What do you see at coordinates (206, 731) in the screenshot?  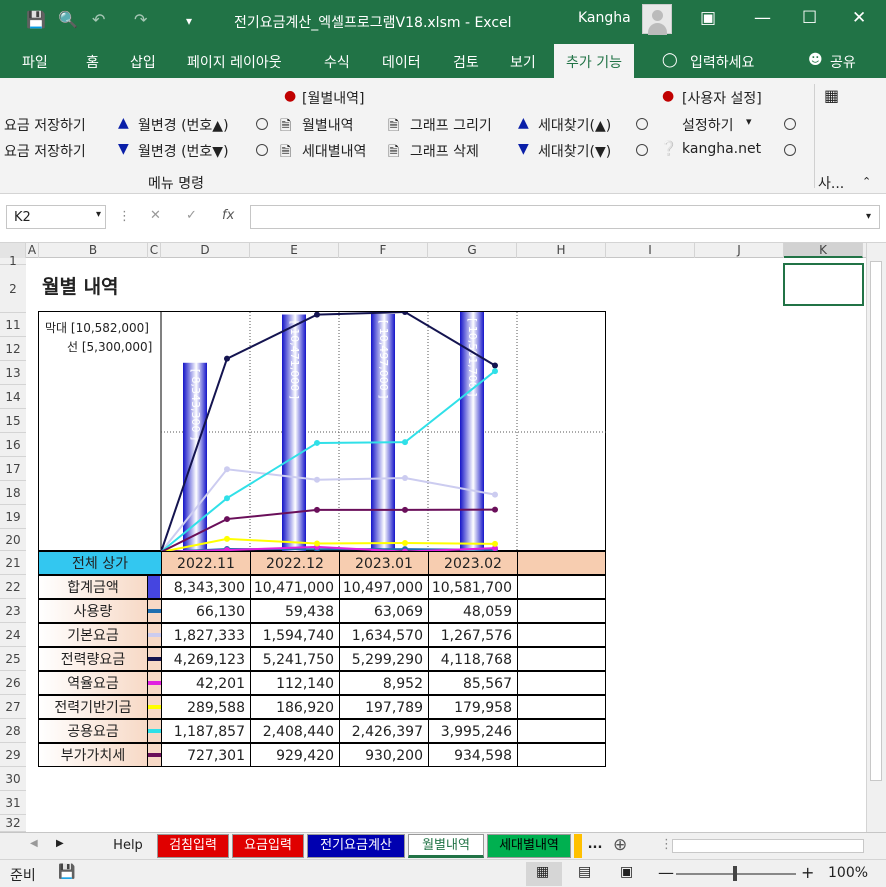 I see `table-cell: 1,187,857` at bounding box center [206, 731].